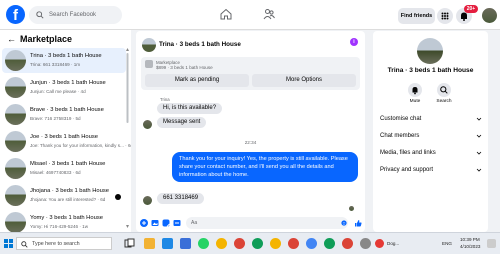  Describe the element at coordinates (470, 246) in the screenshot. I see `clock-date: 4/10/2023` at that location.